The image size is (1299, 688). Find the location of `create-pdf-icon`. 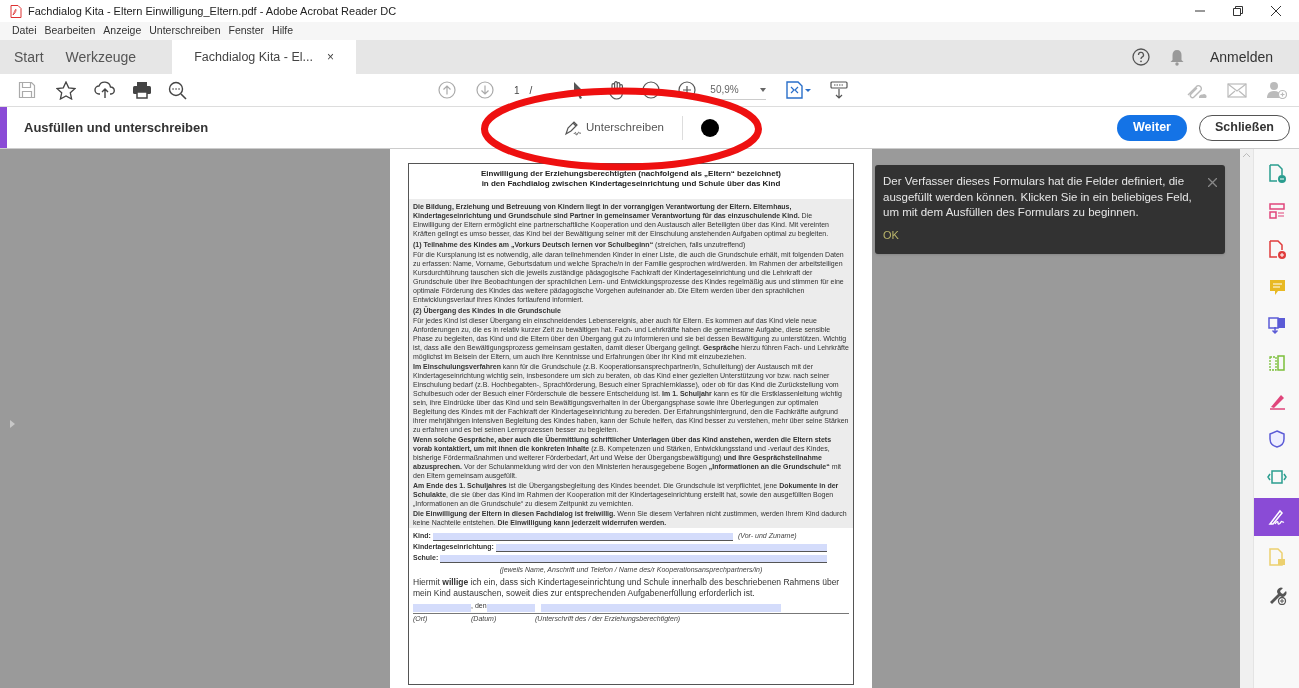

create-pdf-icon is located at coordinates (1276, 249).